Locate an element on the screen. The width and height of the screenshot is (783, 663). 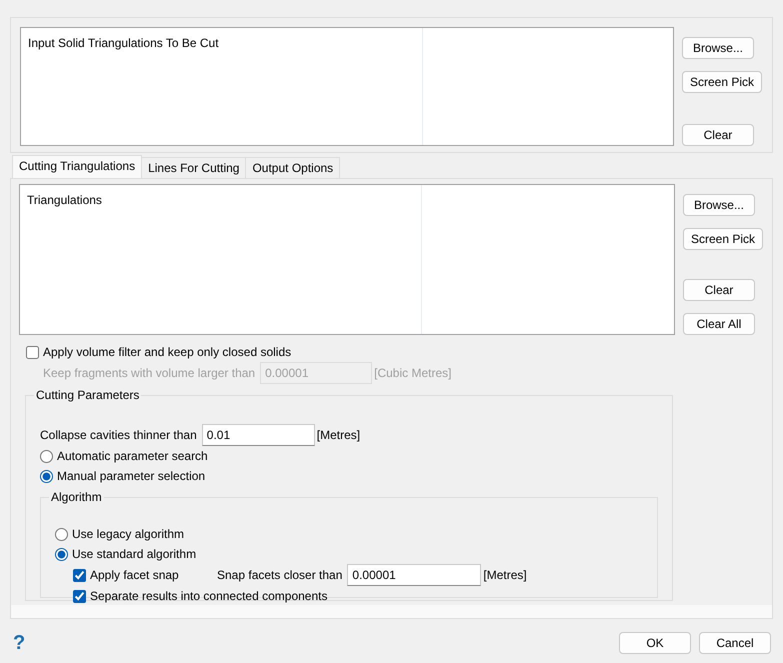
list-box: Input Solid Triangulations To Be Cut is located at coordinates (347, 86).